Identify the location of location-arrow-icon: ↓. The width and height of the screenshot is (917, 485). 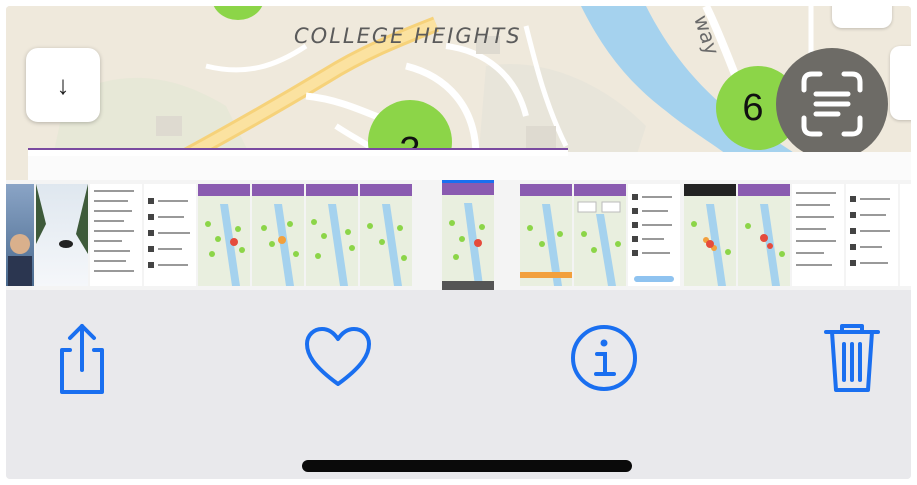
(63, 84).